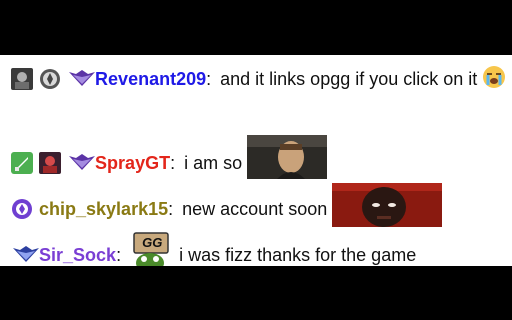  Describe the element at coordinates (22, 163) in the screenshot. I see `sword-badge` at that location.